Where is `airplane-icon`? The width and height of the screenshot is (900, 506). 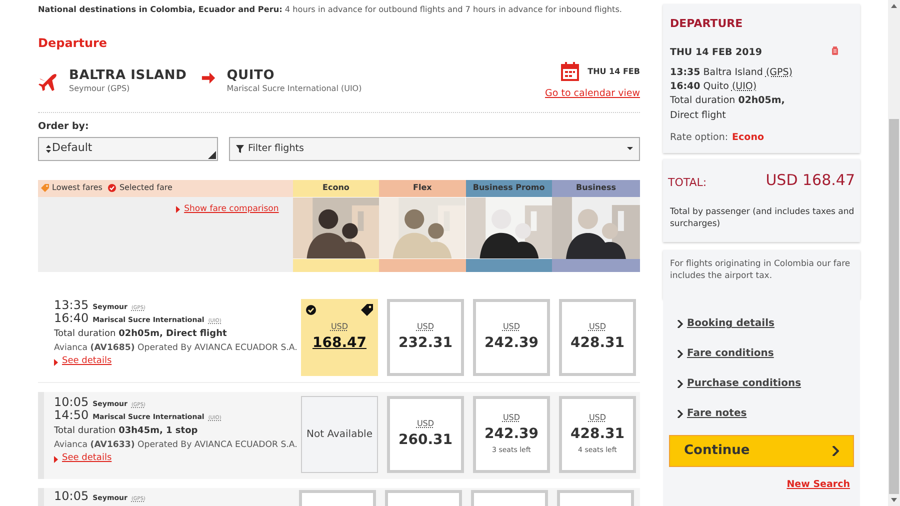 airplane-icon is located at coordinates (48, 82).